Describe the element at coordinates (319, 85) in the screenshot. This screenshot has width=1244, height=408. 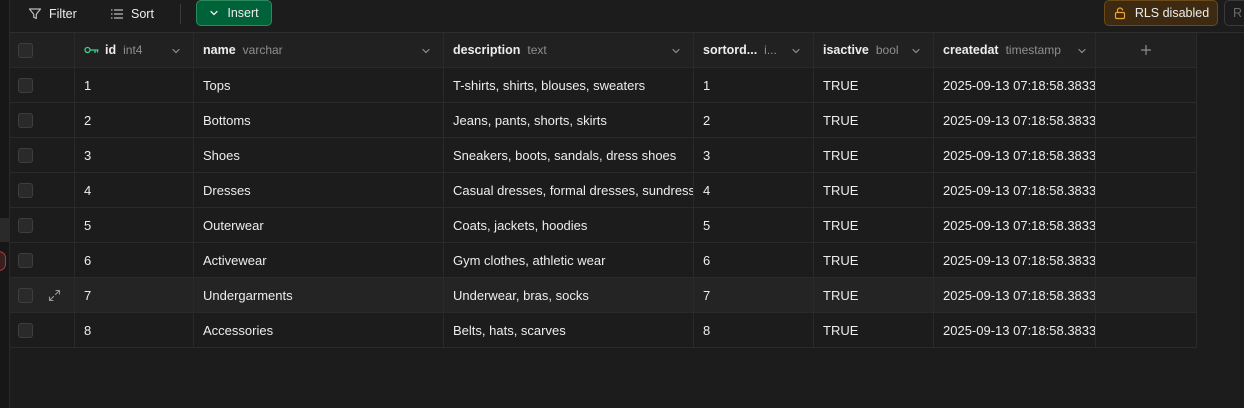
I see `cell-name: Tops` at that location.